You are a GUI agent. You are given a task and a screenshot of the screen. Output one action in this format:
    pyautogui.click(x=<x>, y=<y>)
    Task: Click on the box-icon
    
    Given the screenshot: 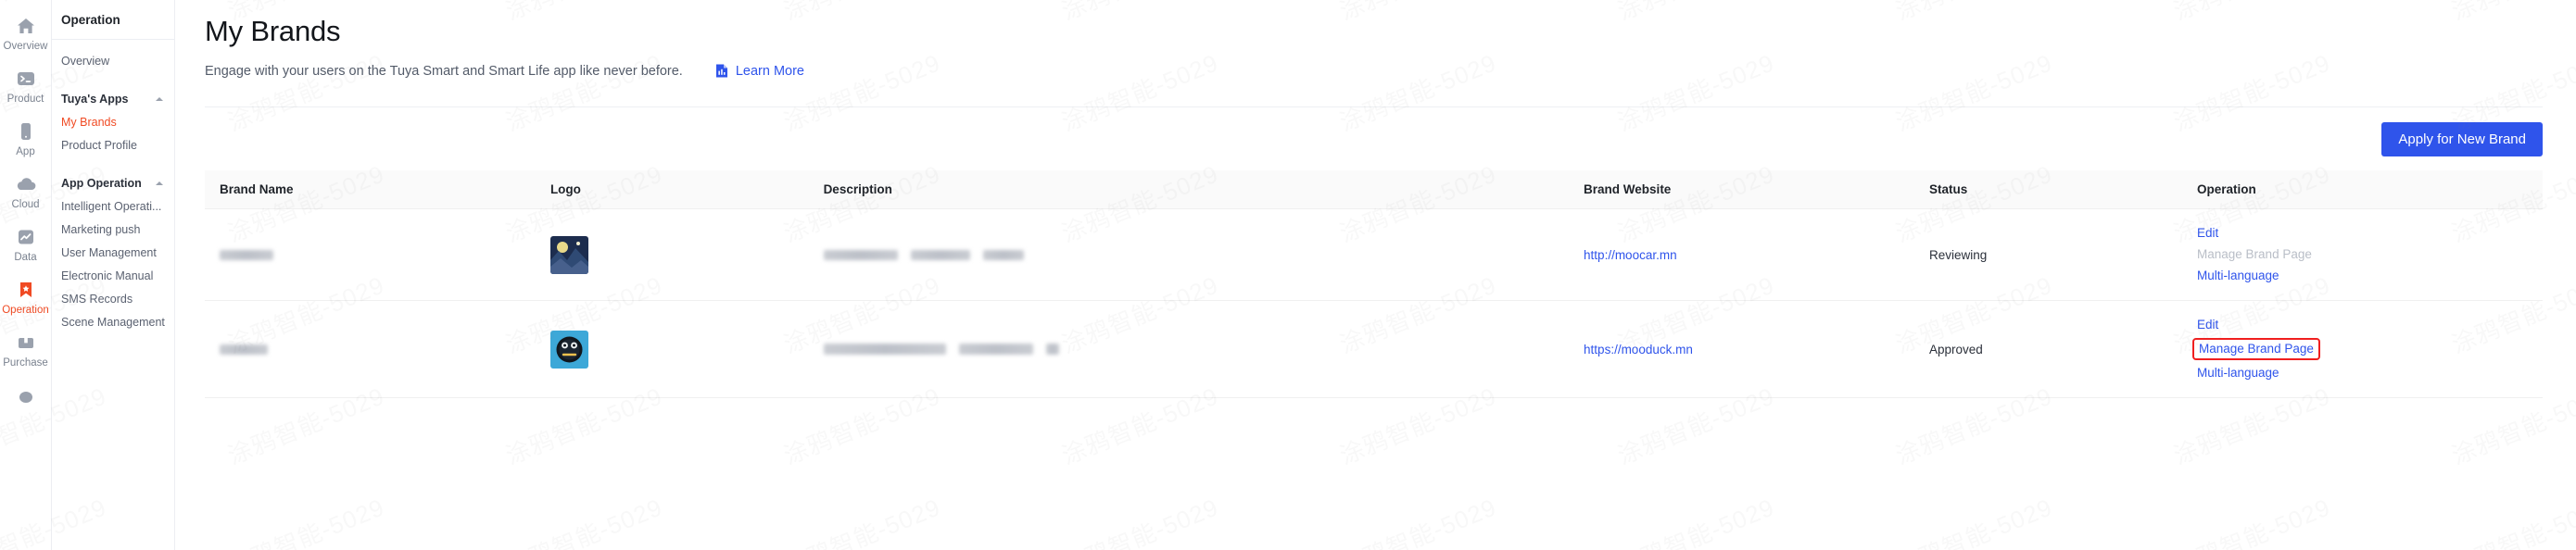 What is the action you would take?
    pyautogui.click(x=26, y=343)
    